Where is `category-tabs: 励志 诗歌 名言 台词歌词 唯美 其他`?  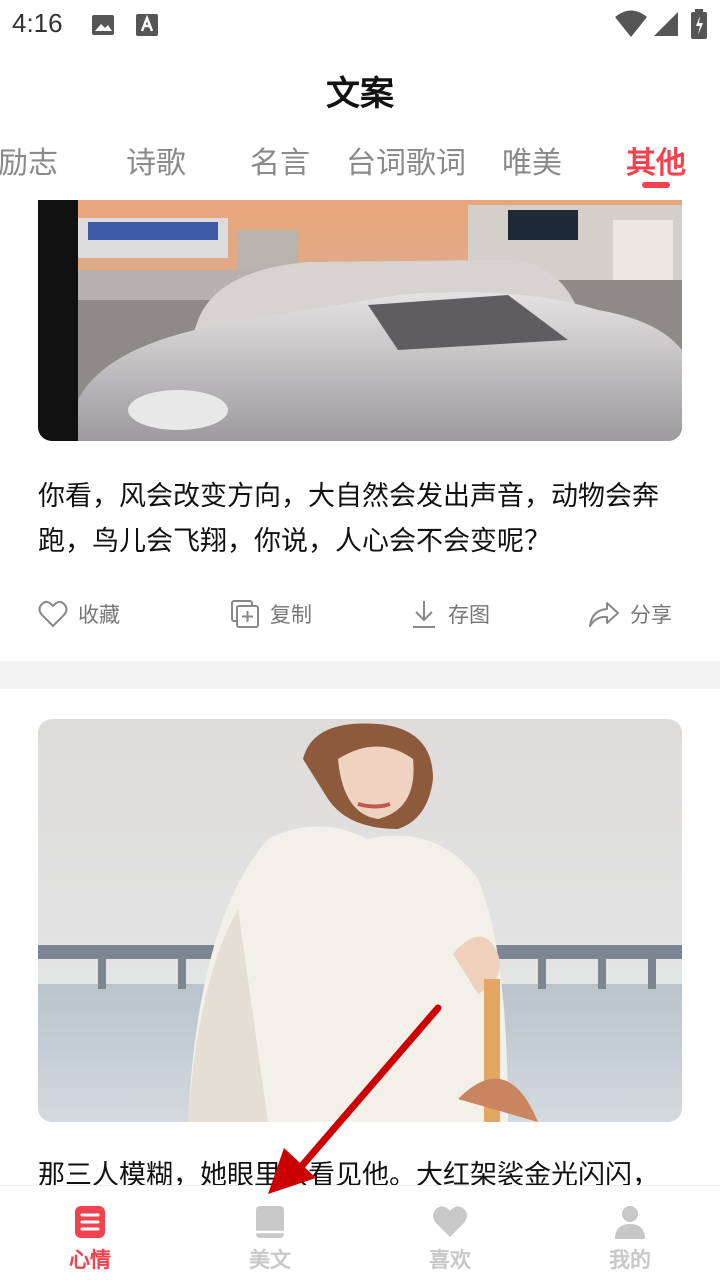
category-tabs: 励志 诗歌 名言 台词歌词 唯美 其他 is located at coordinates (360, 168).